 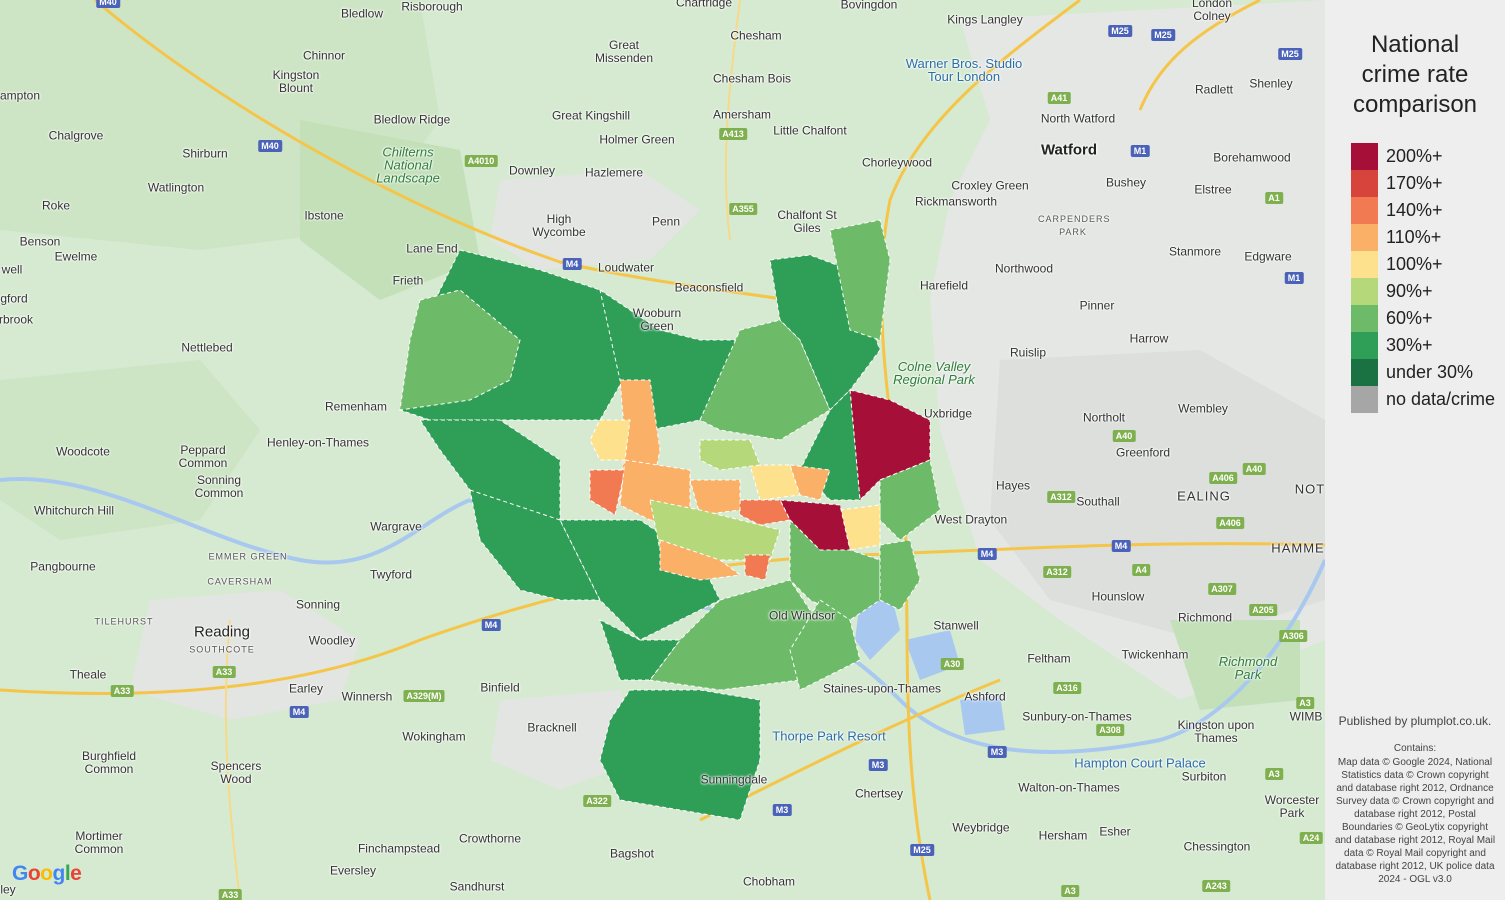 I want to click on road-shield: A4, so click(x=1141, y=570).